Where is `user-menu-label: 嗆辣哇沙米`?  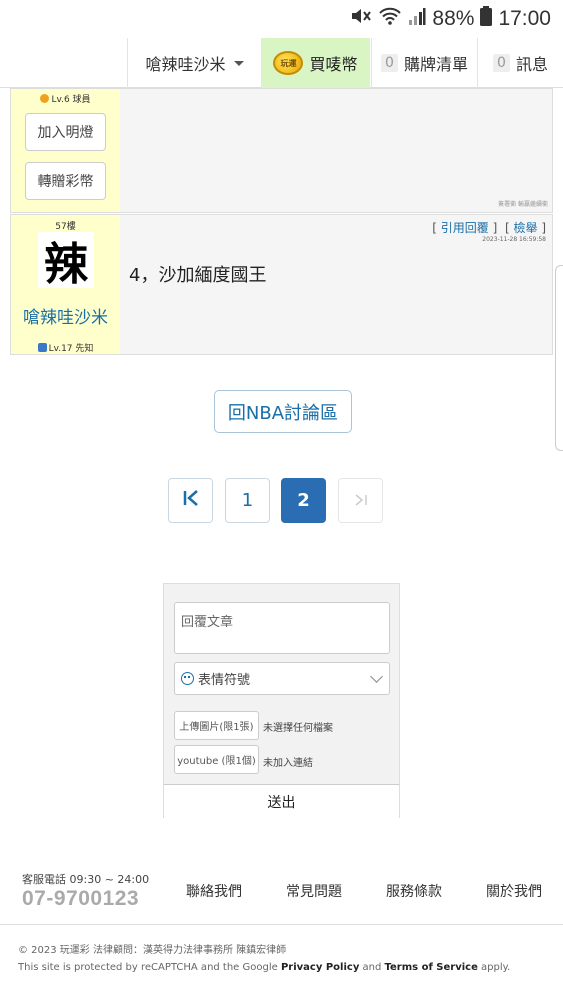 user-menu-label: 嗆辣哇沙米 is located at coordinates (185, 64).